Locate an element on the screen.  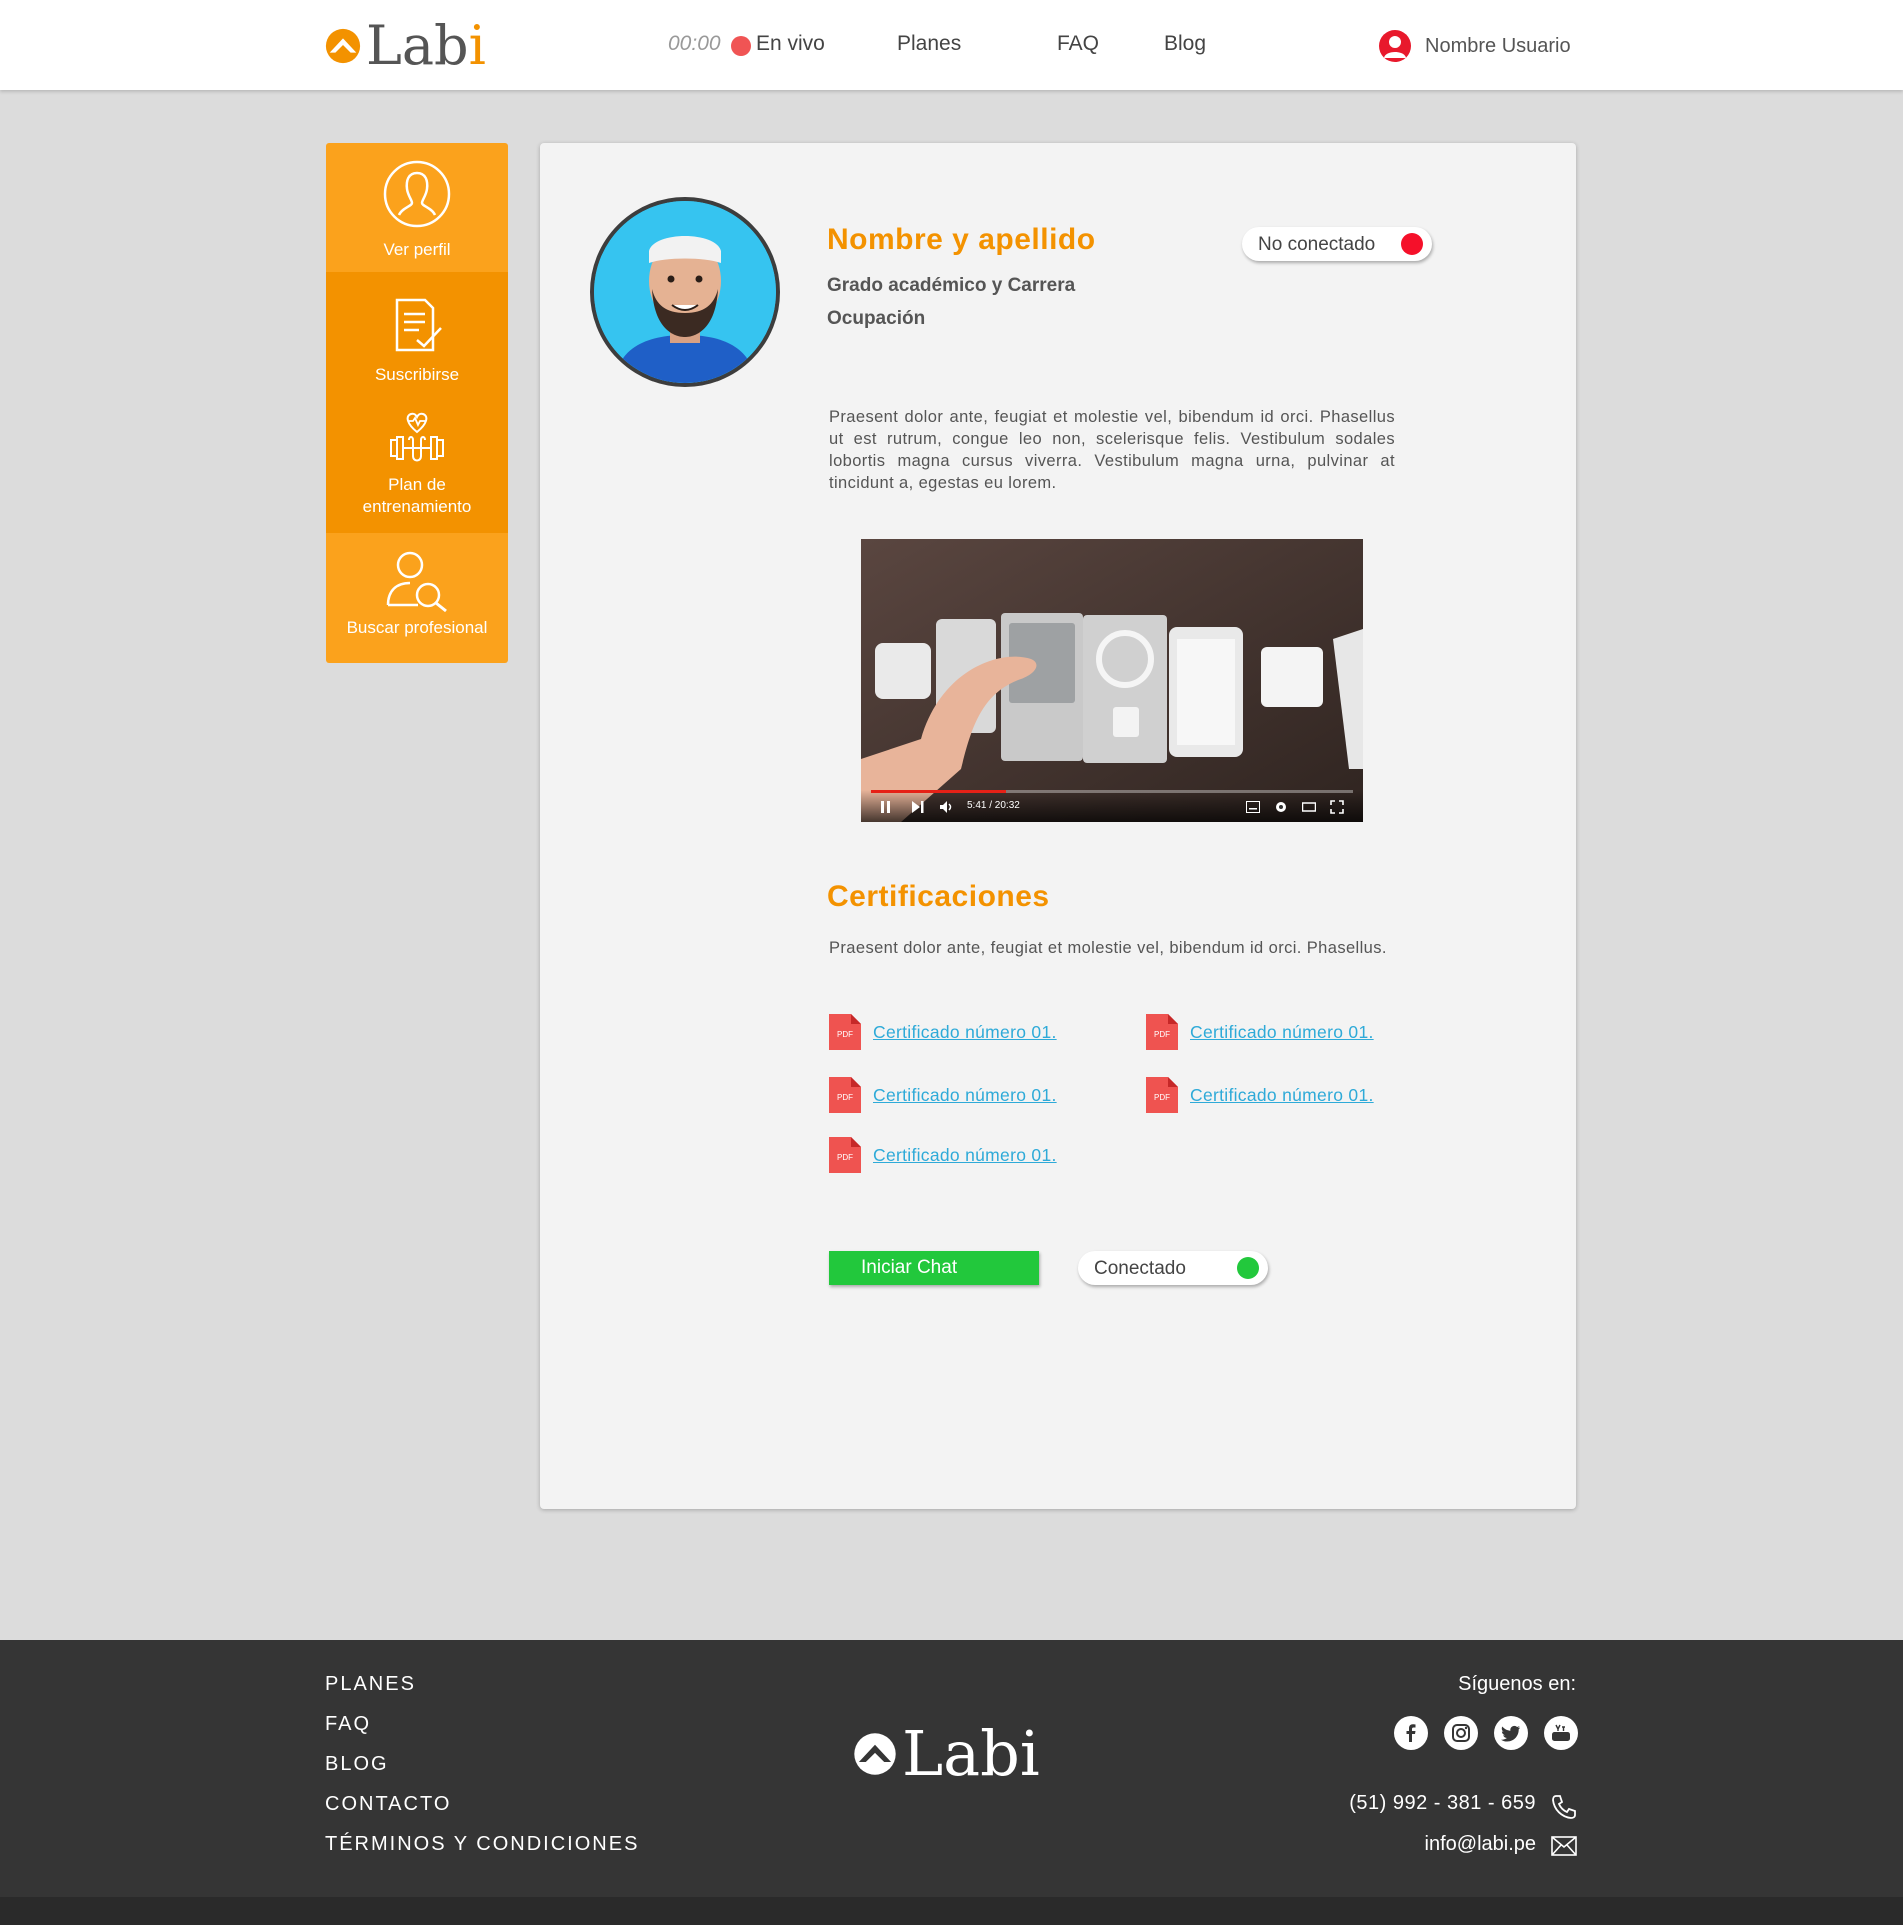
twitter-icon is located at coordinates (1511, 1733).